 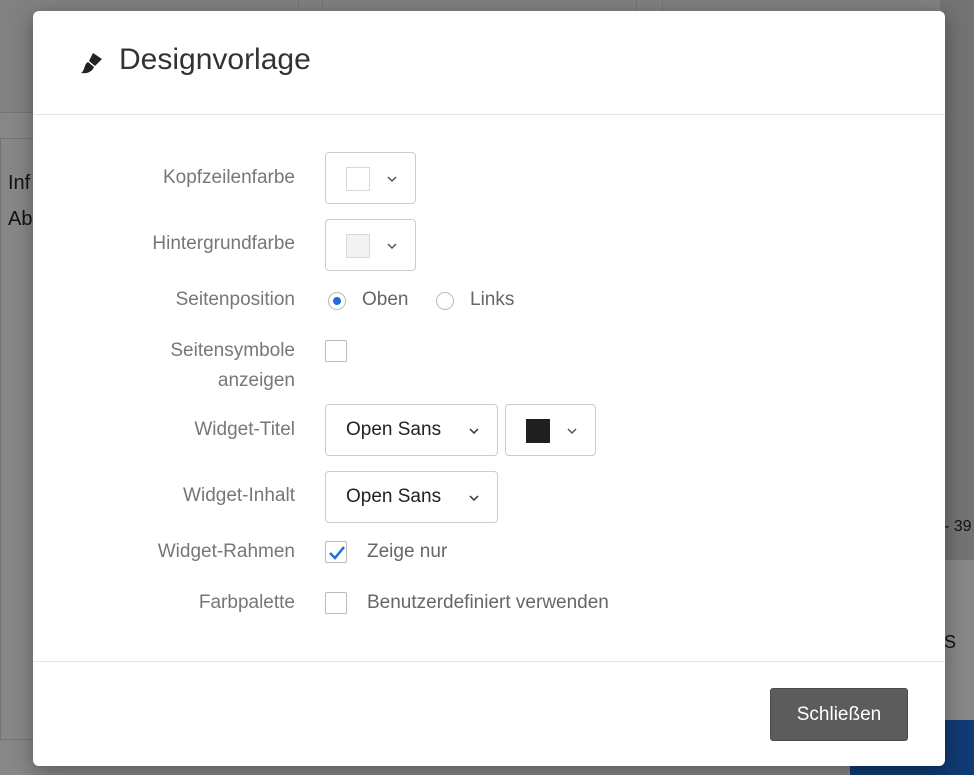 I want to click on widget-frame-label: Widget-Rahmen, so click(x=226, y=551).